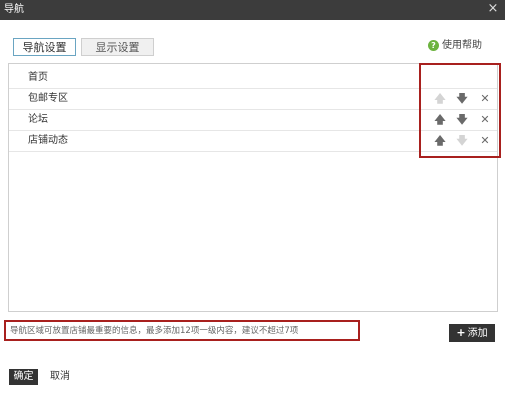  I want to click on nav-item-label: 首页, so click(38, 77).